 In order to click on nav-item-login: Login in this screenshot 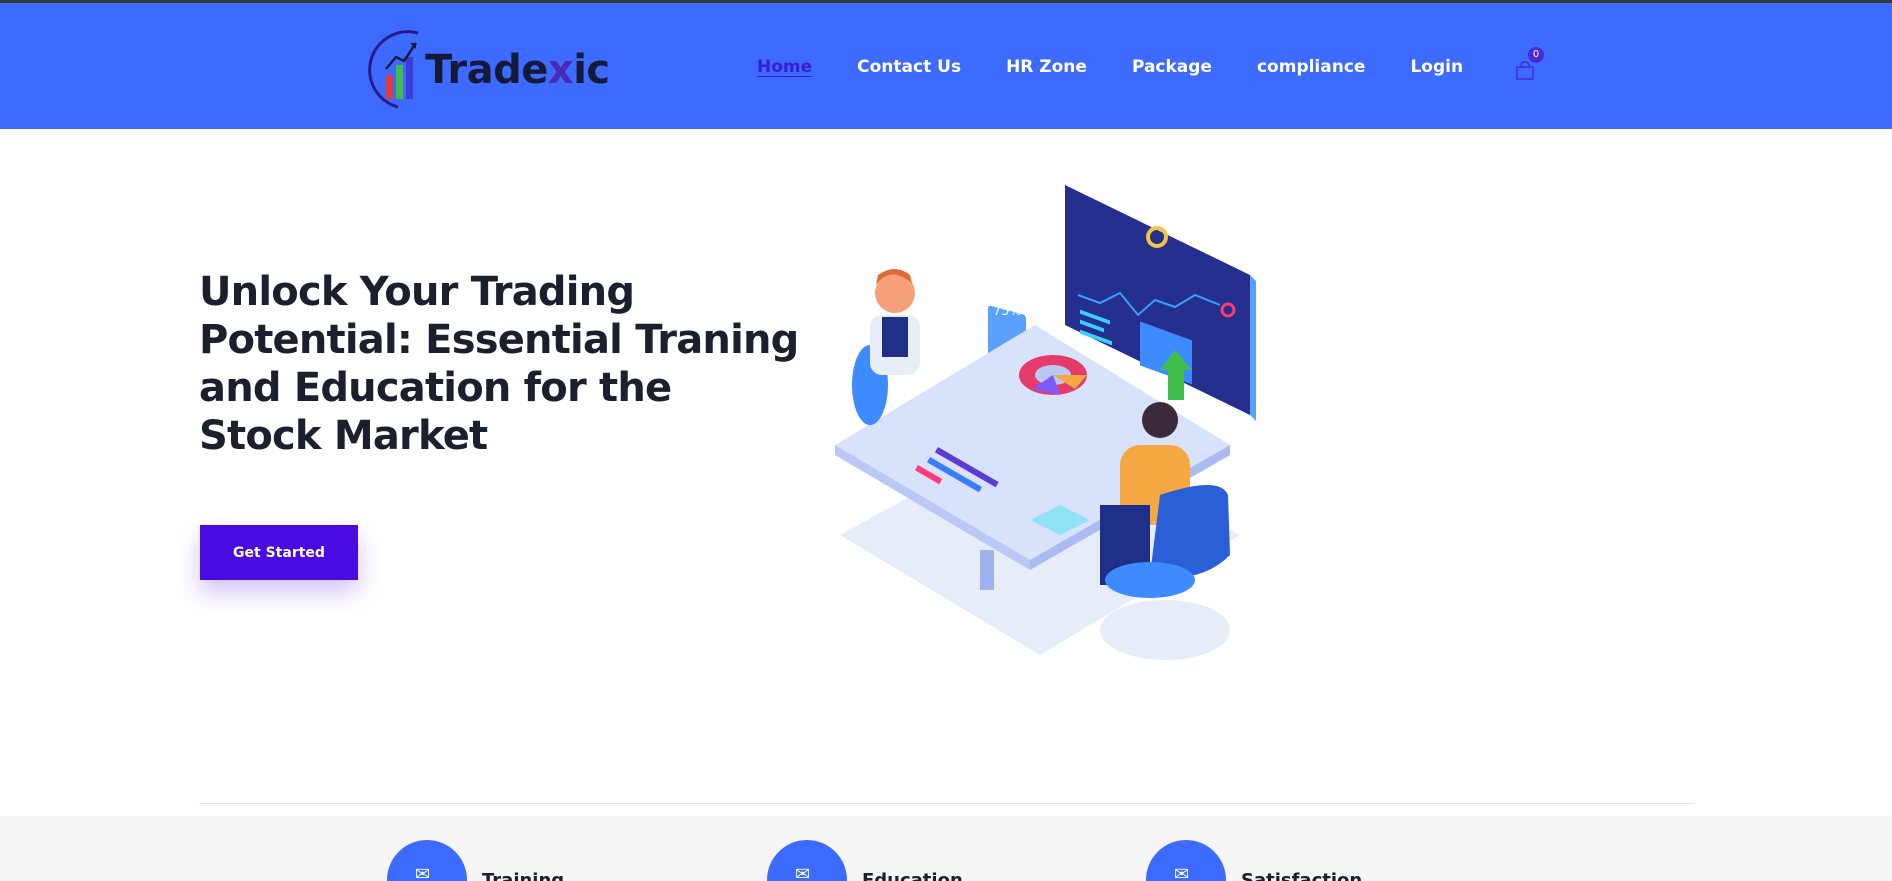, I will do `click(1436, 67)`.